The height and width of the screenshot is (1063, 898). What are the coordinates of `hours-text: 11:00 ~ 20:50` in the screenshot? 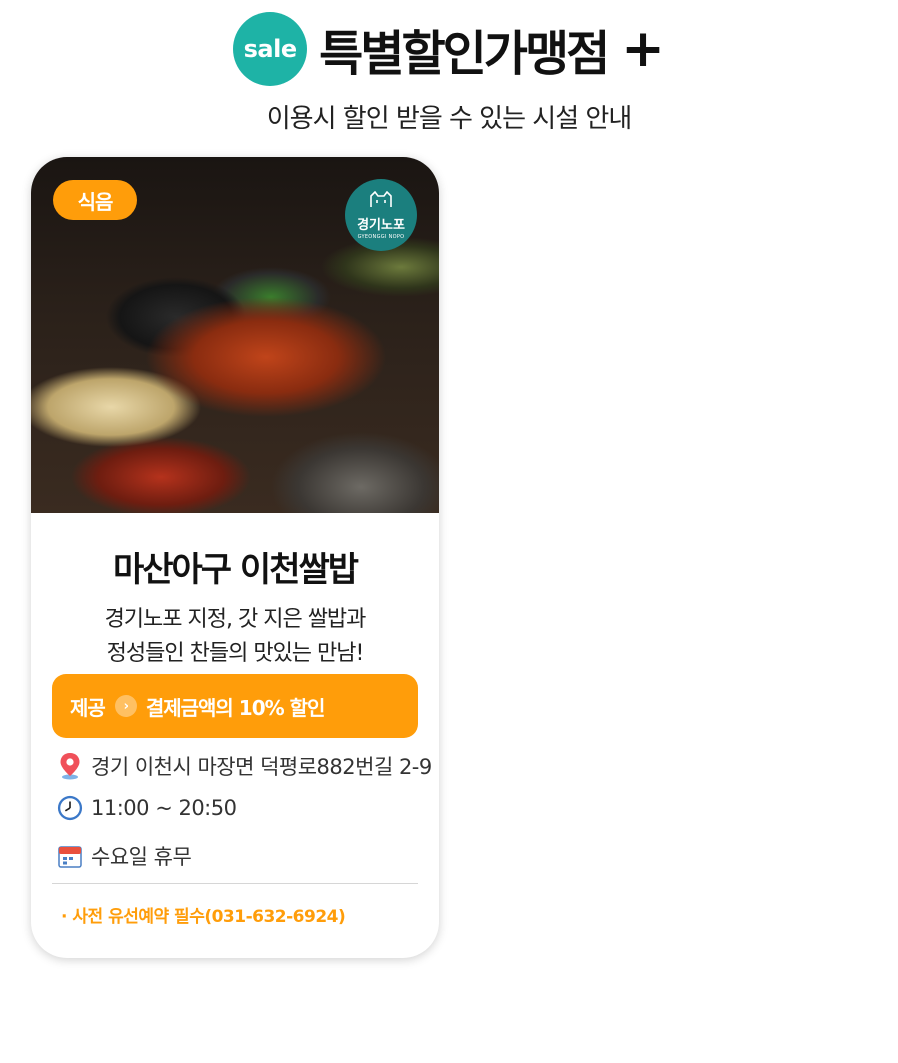 It's located at (164, 808).